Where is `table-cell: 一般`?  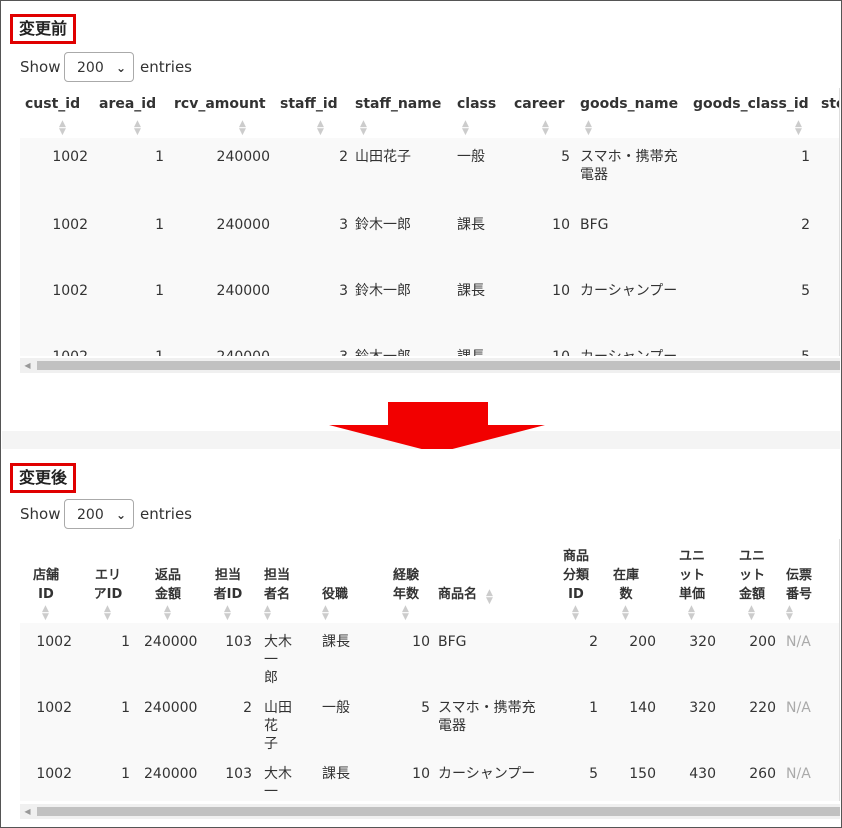 table-cell: 一般 is located at coordinates (336, 708).